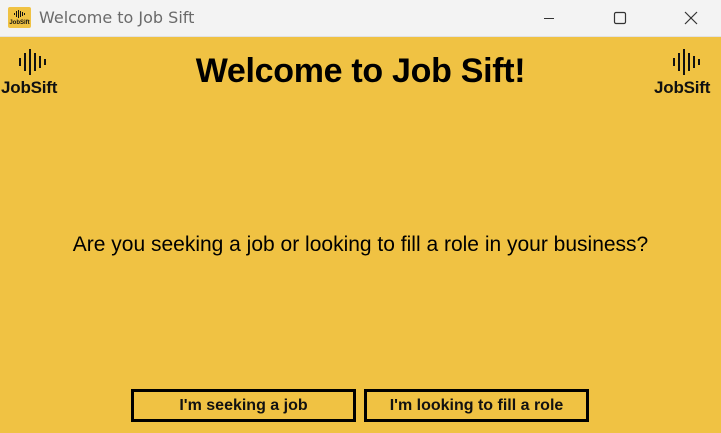 This screenshot has height=433, width=721. Describe the element at coordinates (19, 14) in the screenshot. I see `soundwave-bars-icon` at that location.